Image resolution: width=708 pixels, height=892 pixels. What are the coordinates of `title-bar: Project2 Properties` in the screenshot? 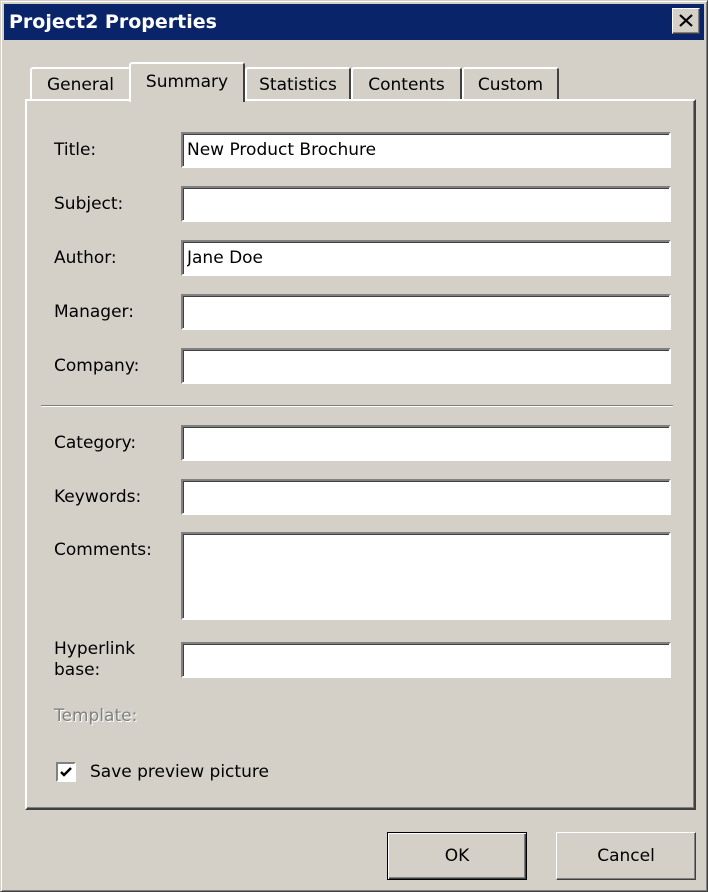 It's located at (354, 22).